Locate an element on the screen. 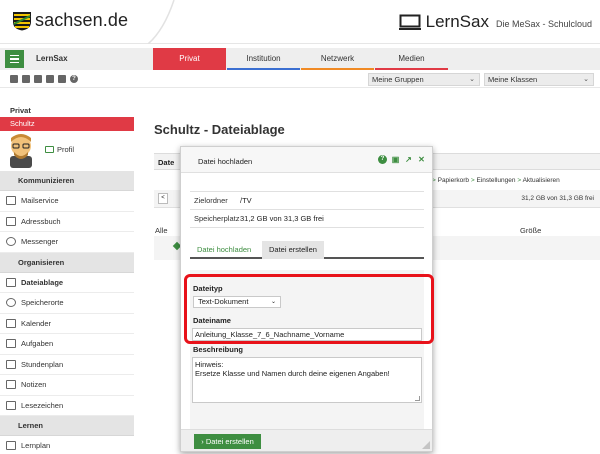 This screenshot has width=600, height=454. close-icon: ✕ is located at coordinates (421, 159).